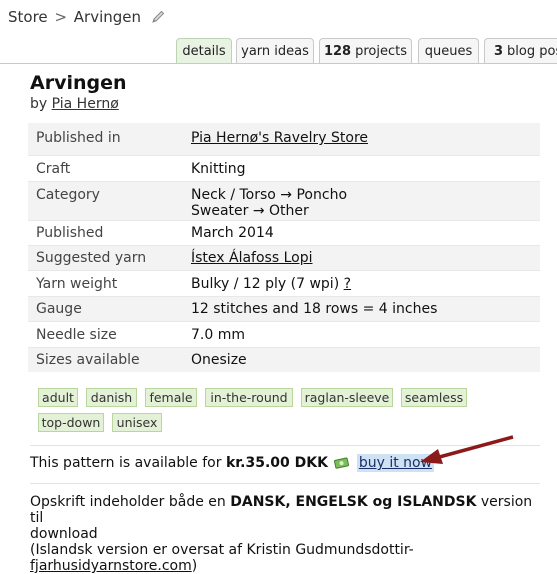 The width and height of the screenshot is (557, 574). What do you see at coordinates (532, 51) in the screenshot?
I see `tab-label: blog pos` at bounding box center [532, 51].